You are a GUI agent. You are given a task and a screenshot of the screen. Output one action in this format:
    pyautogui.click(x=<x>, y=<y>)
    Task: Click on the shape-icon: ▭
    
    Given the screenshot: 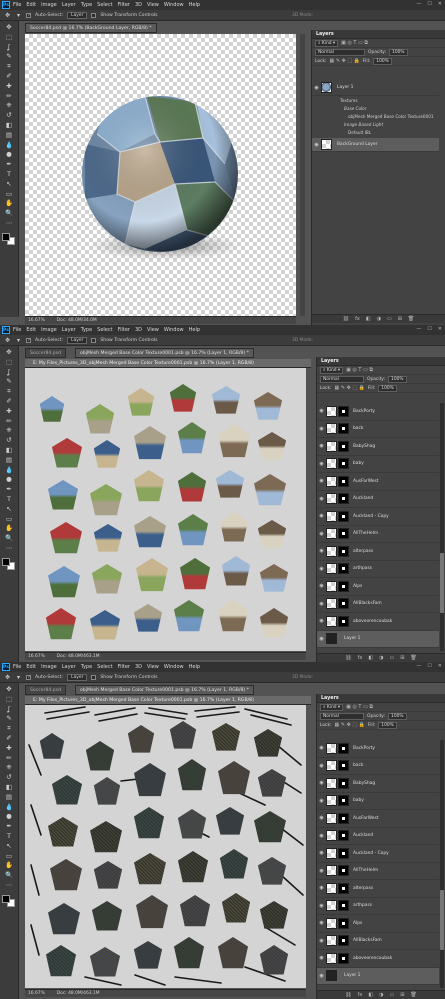 What is the action you would take?
    pyautogui.click(x=9, y=856)
    